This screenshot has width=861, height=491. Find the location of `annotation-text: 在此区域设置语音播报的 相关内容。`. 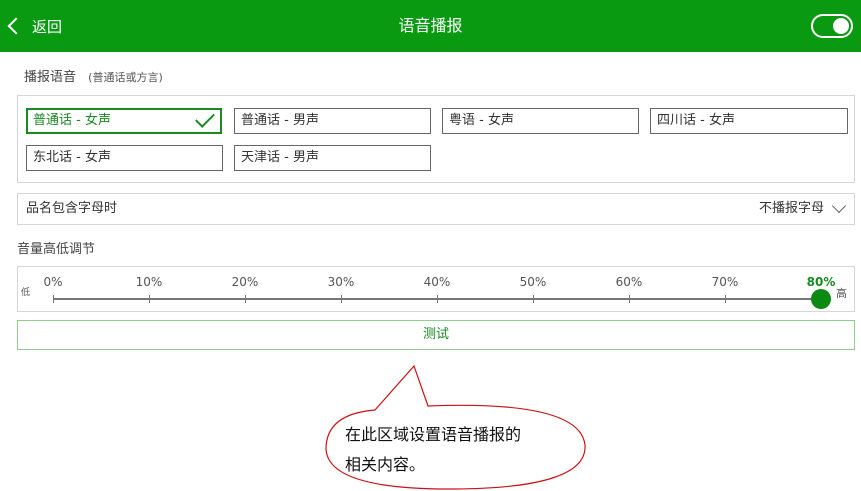

annotation-text: 在此区域设置语音播报的 相关内容。 is located at coordinates (460, 450).